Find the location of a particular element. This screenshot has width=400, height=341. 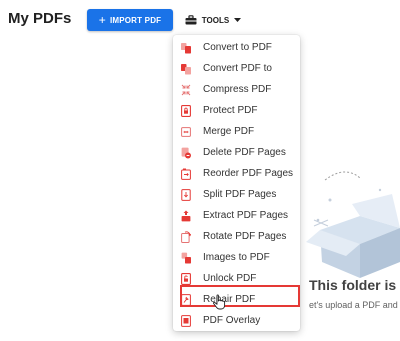

compress-icon is located at coordinates (186, 89).